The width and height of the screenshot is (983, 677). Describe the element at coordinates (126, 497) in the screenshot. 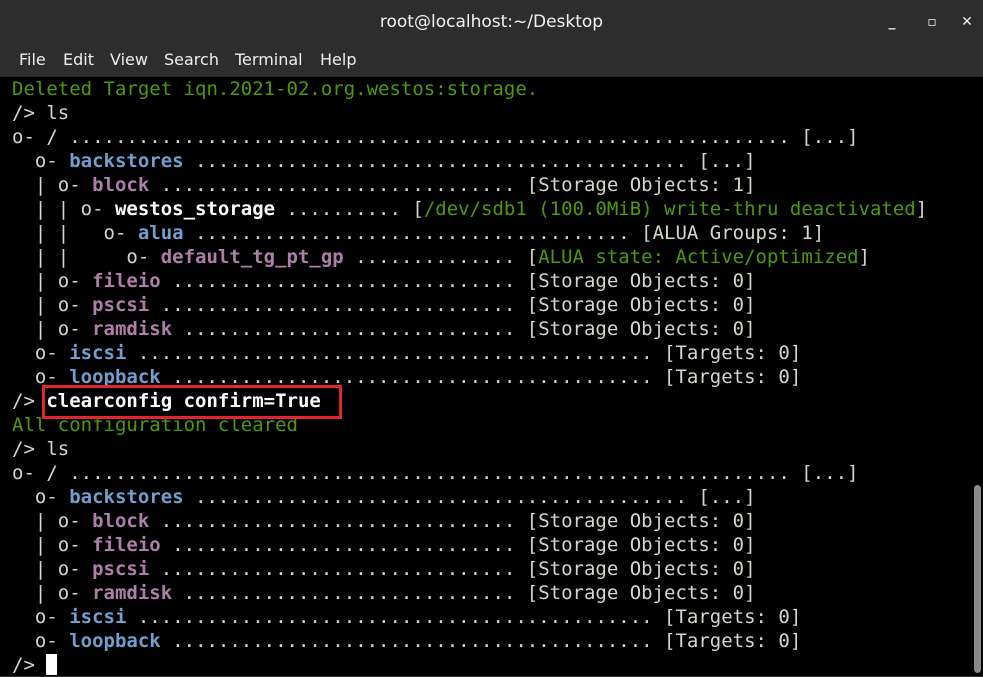

I see `terminal-text: backstores` at that location.